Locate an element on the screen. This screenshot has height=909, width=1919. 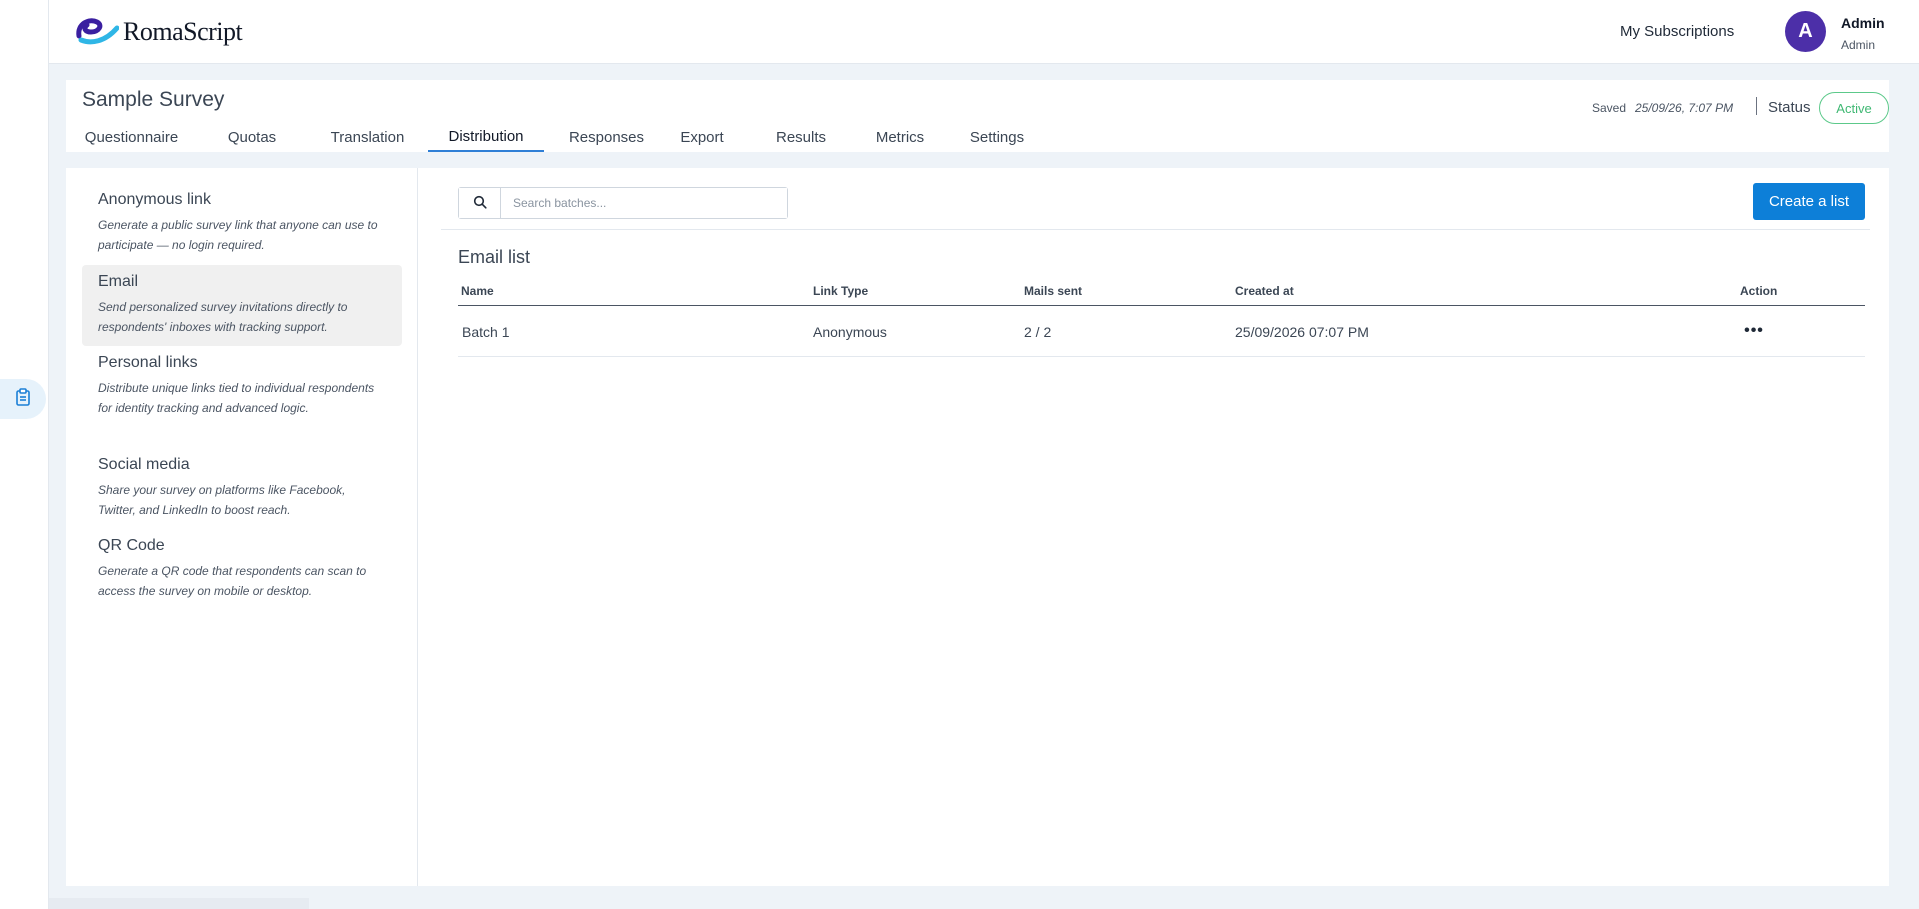
create-list-button: Create a list is located at coordinates (1809, 201).